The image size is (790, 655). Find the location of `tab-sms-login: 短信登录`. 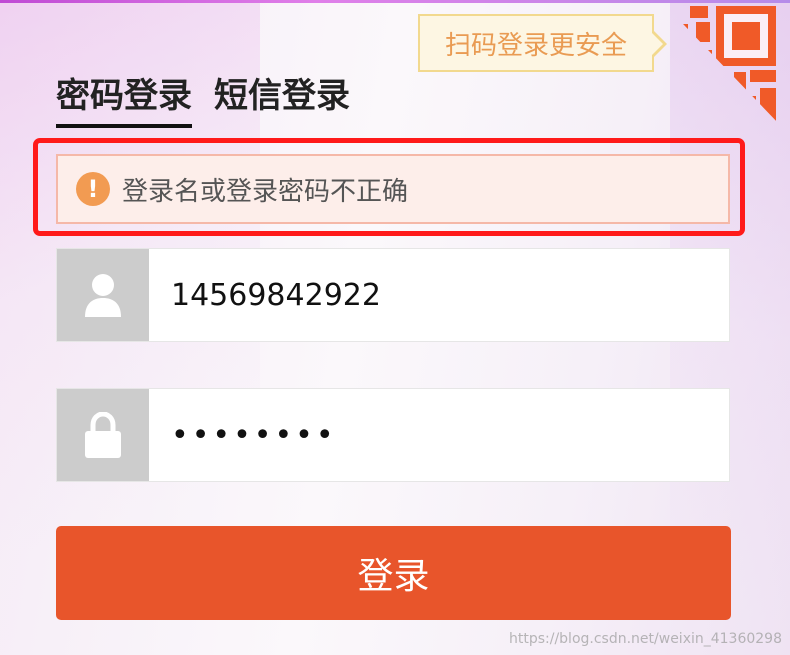

tab-sms-login: 短信登录 is located at coordinates (282, 102).